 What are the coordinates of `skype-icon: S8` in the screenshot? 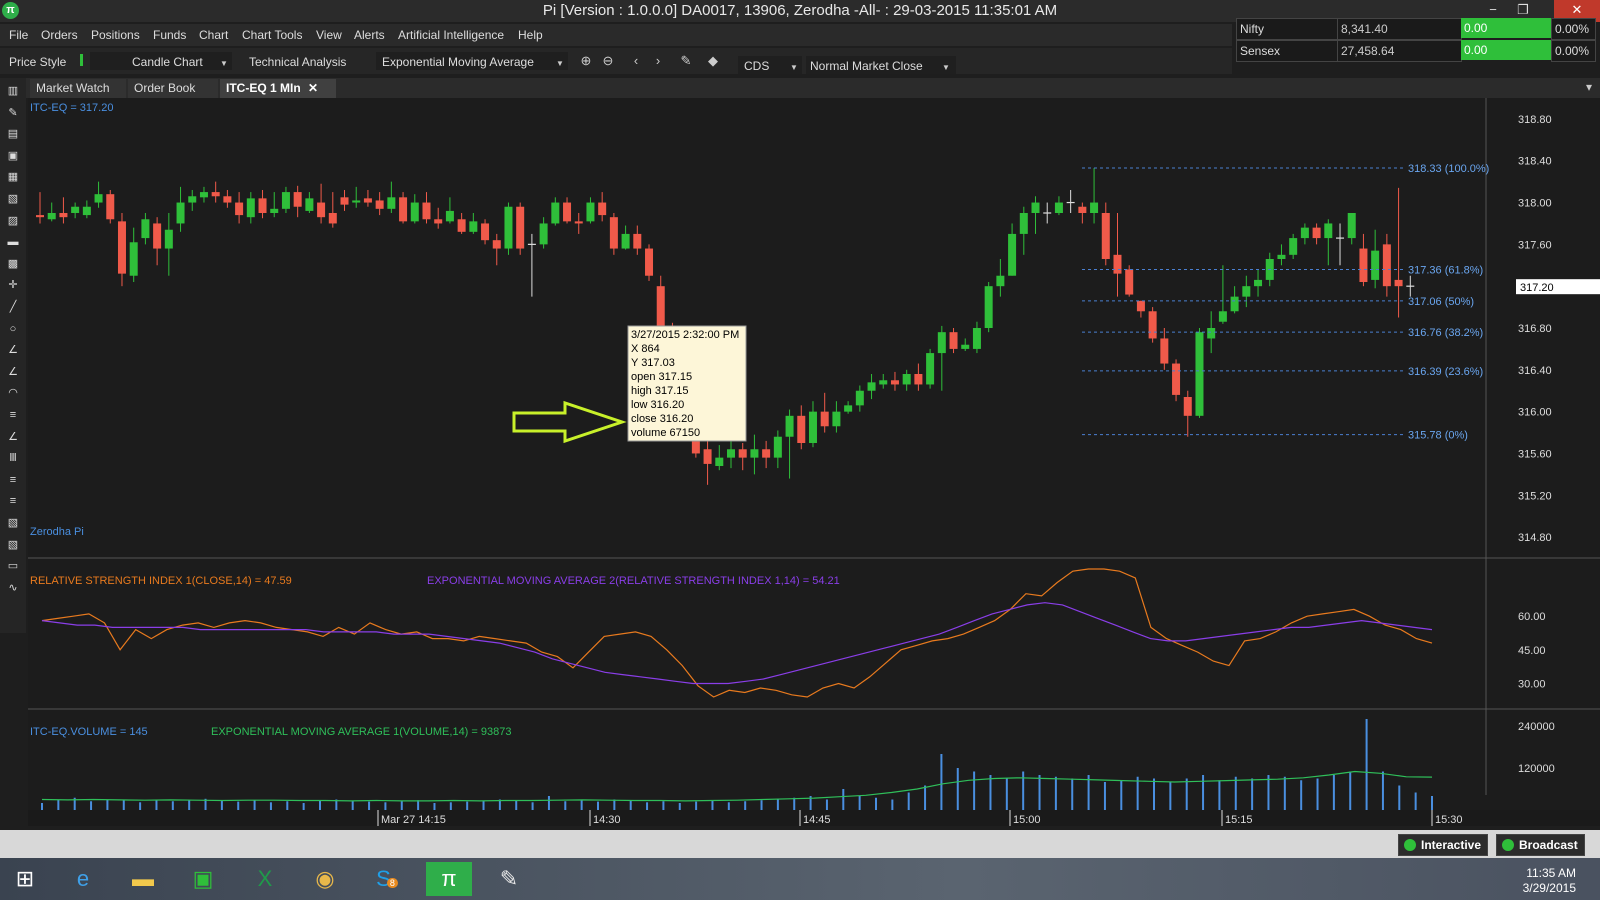 It's located at (387, 879).